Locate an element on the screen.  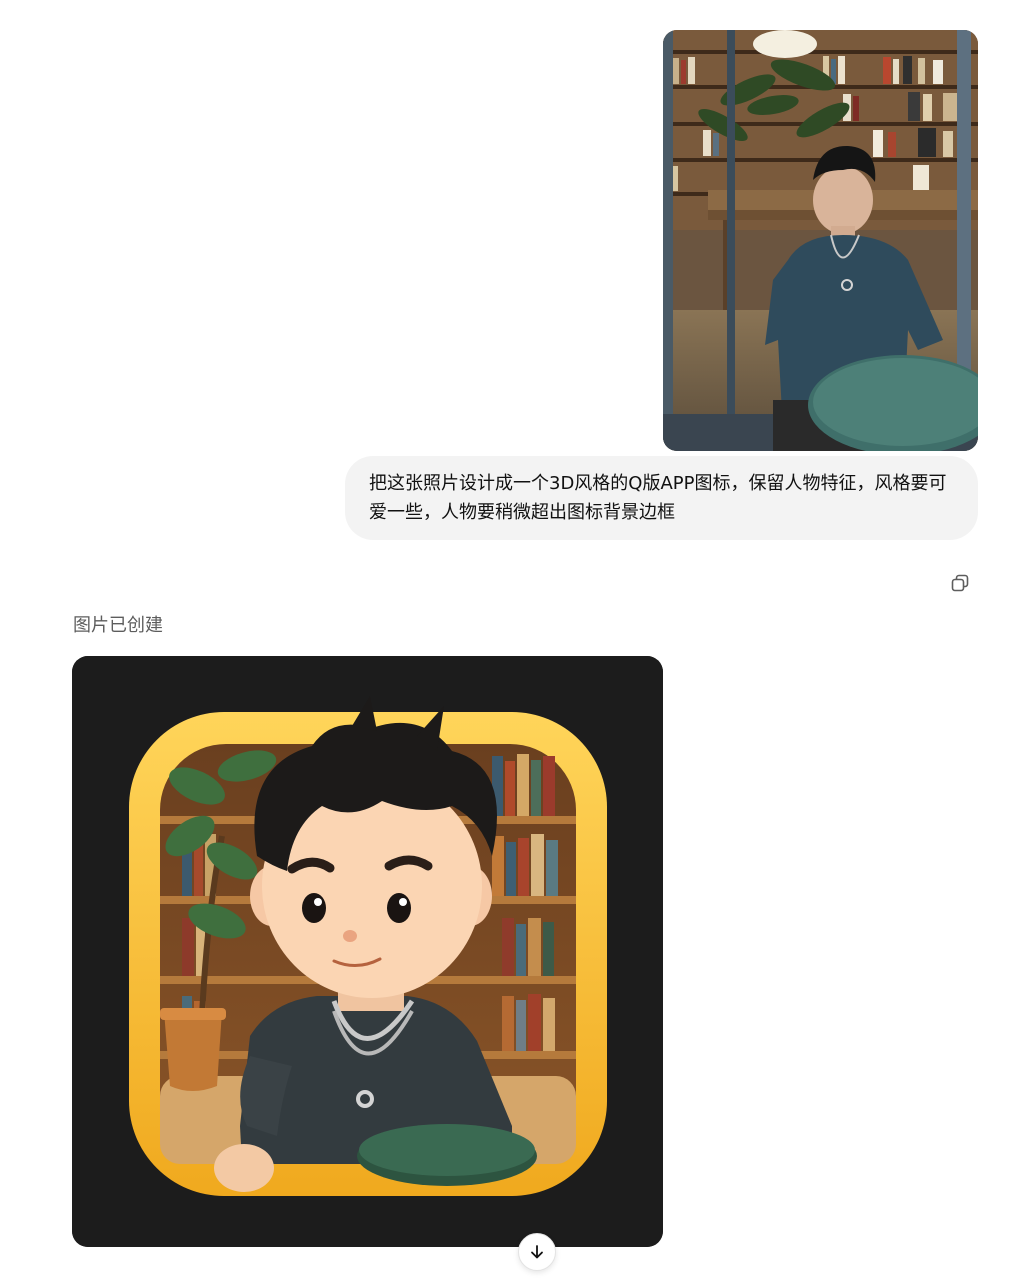
copy-button is located at coordinates (960, 583).